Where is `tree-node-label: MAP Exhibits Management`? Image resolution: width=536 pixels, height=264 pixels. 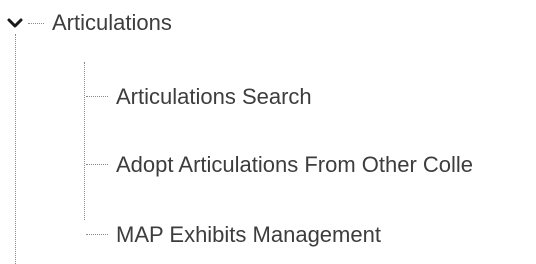 tree-node-label: MAP Exhibits Management is located at coordinates (248, 235).